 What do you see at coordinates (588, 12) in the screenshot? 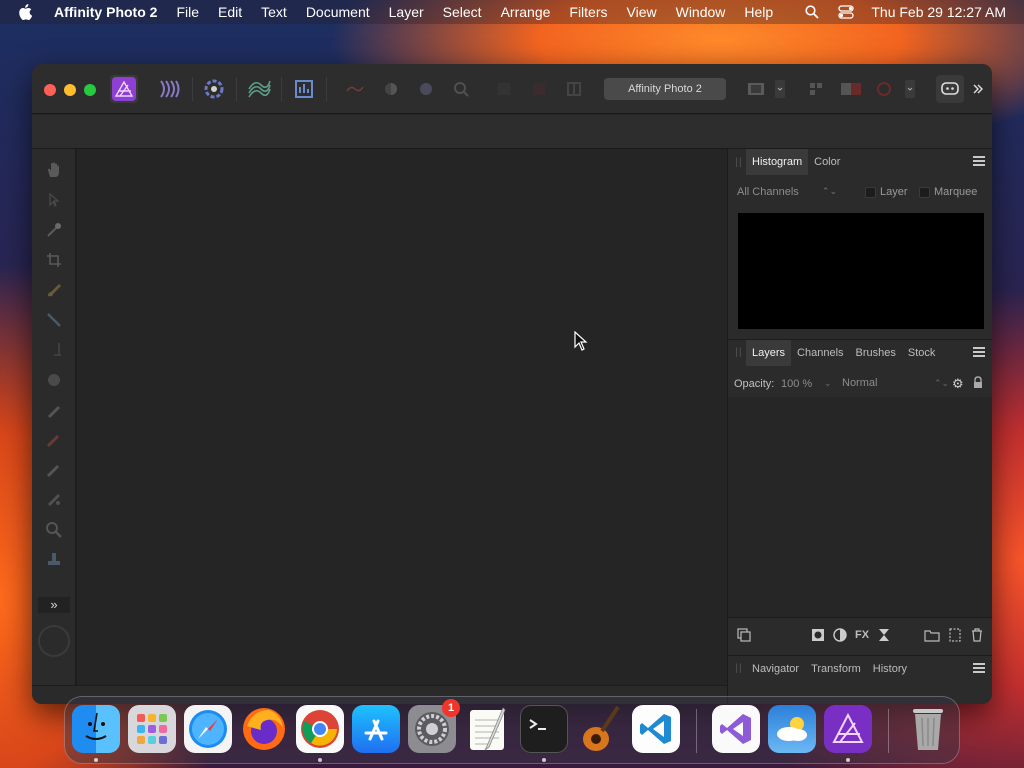
I see `menu-filters: Filters` at bounding box center [588, 12].